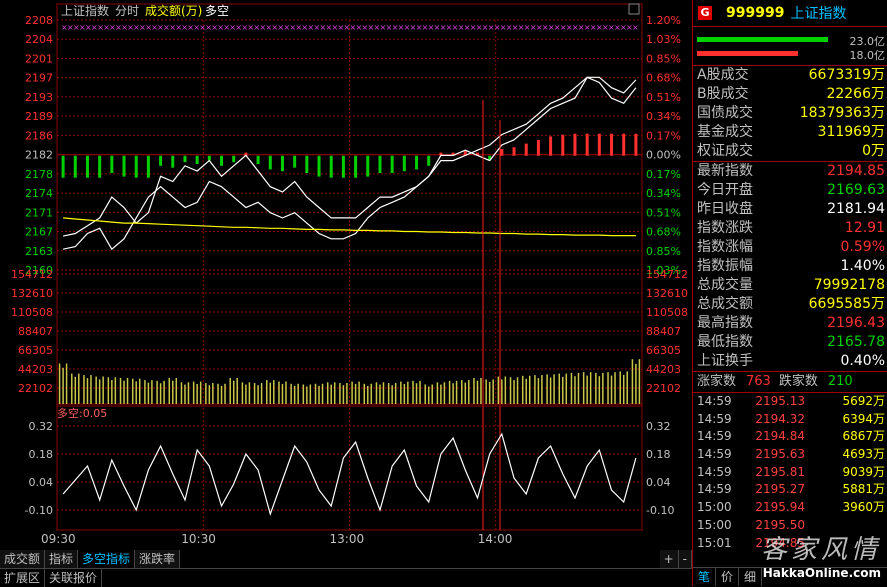  Describe the element at coordinates (35, 350) in the screenshot. I see `volume-tick-left: 66305` at that location.